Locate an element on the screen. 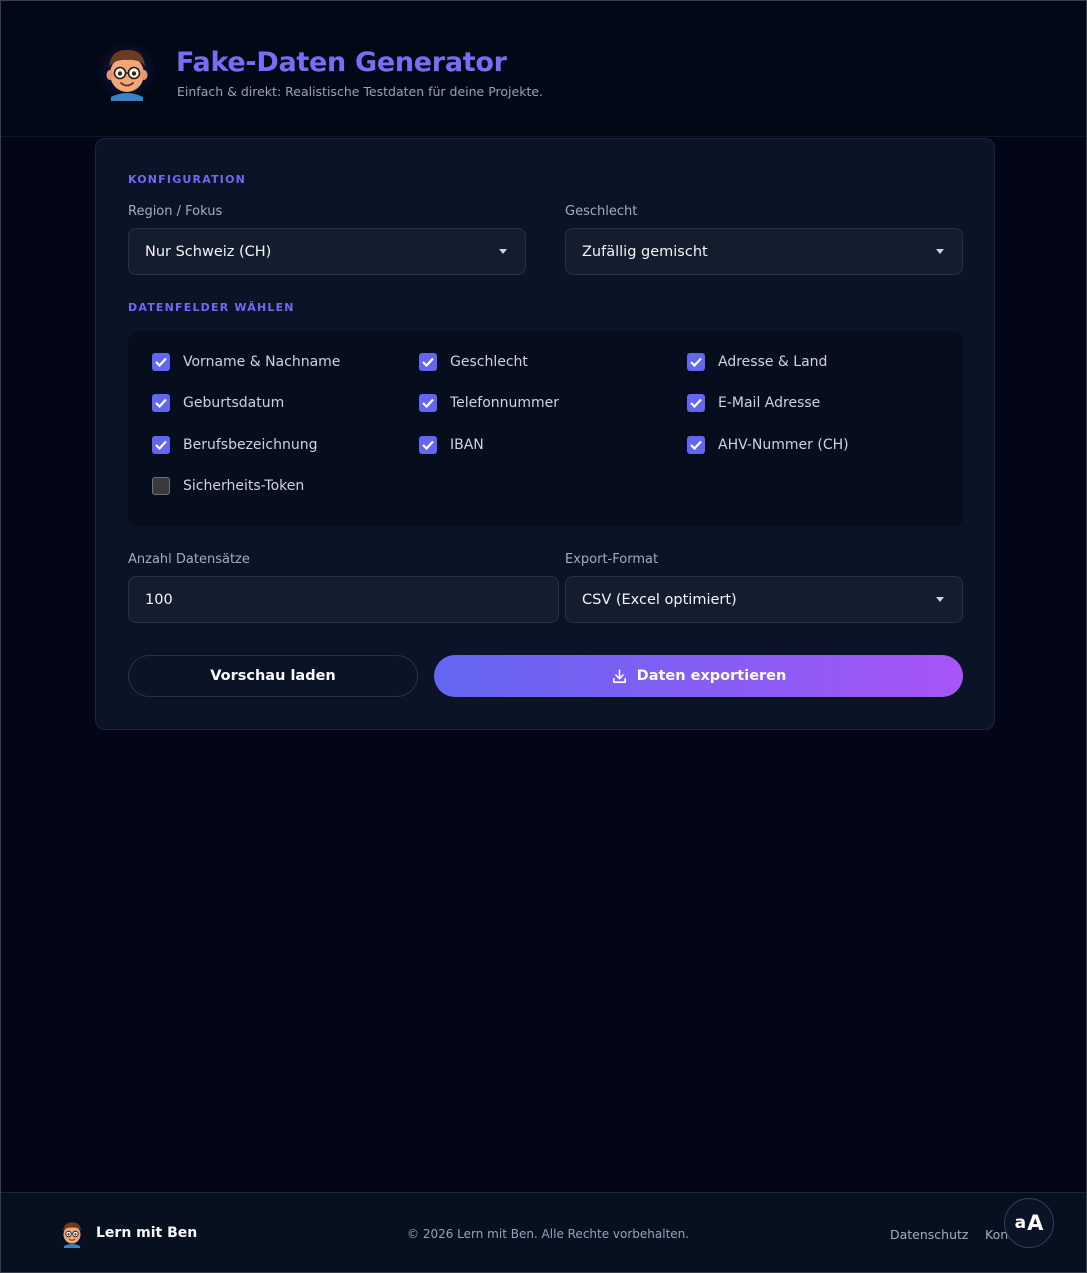 The height and width of the screenshot is (1273, 1087). checkbox-fullname: Vorname & Nachname is located at coordinates (246, 362).